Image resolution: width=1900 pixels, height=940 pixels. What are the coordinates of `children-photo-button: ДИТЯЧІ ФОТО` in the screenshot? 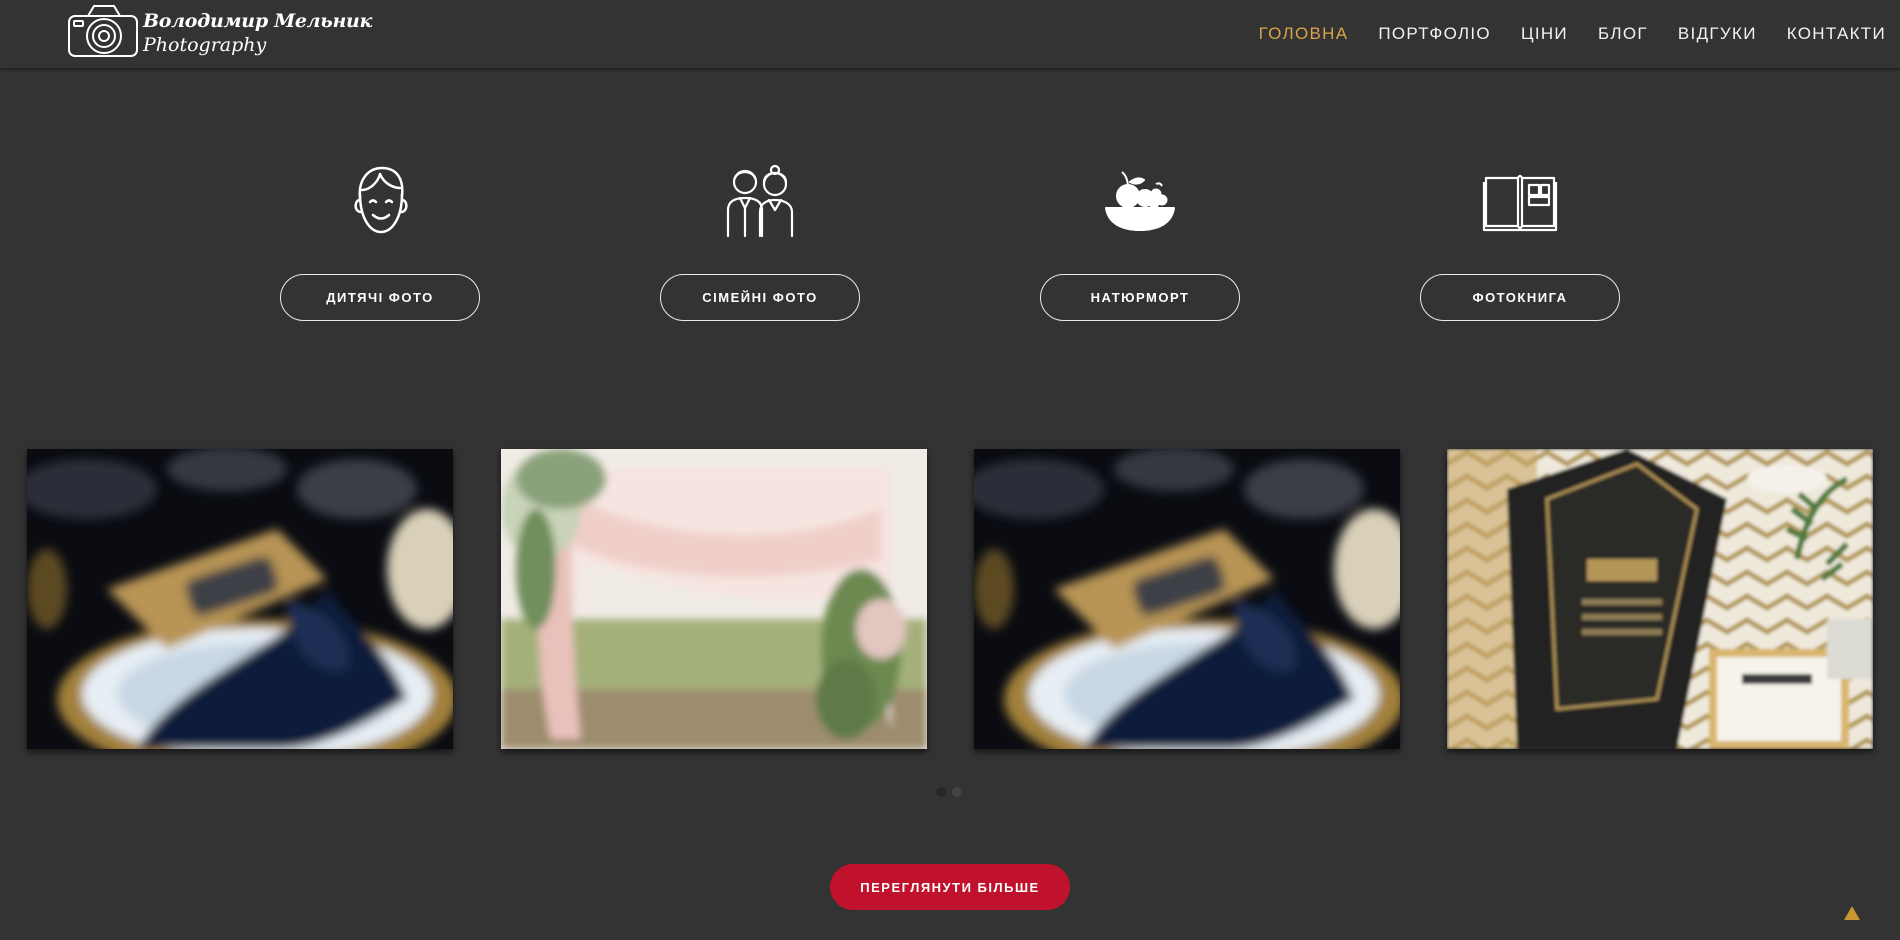 It's located at (380, 297).